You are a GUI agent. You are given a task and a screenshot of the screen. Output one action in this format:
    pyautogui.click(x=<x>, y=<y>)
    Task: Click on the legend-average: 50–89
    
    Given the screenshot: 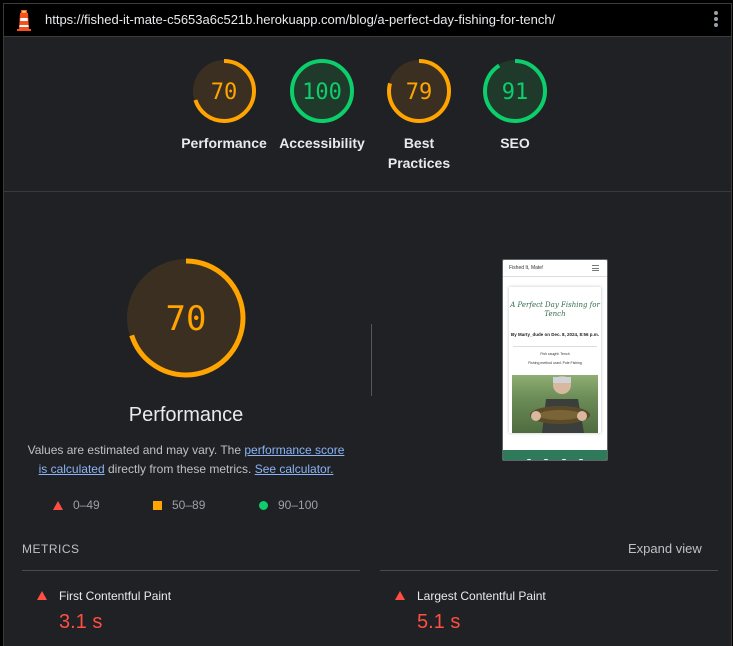 What is the action you would take?
    pyautogui.click(x=179, y=505)
    